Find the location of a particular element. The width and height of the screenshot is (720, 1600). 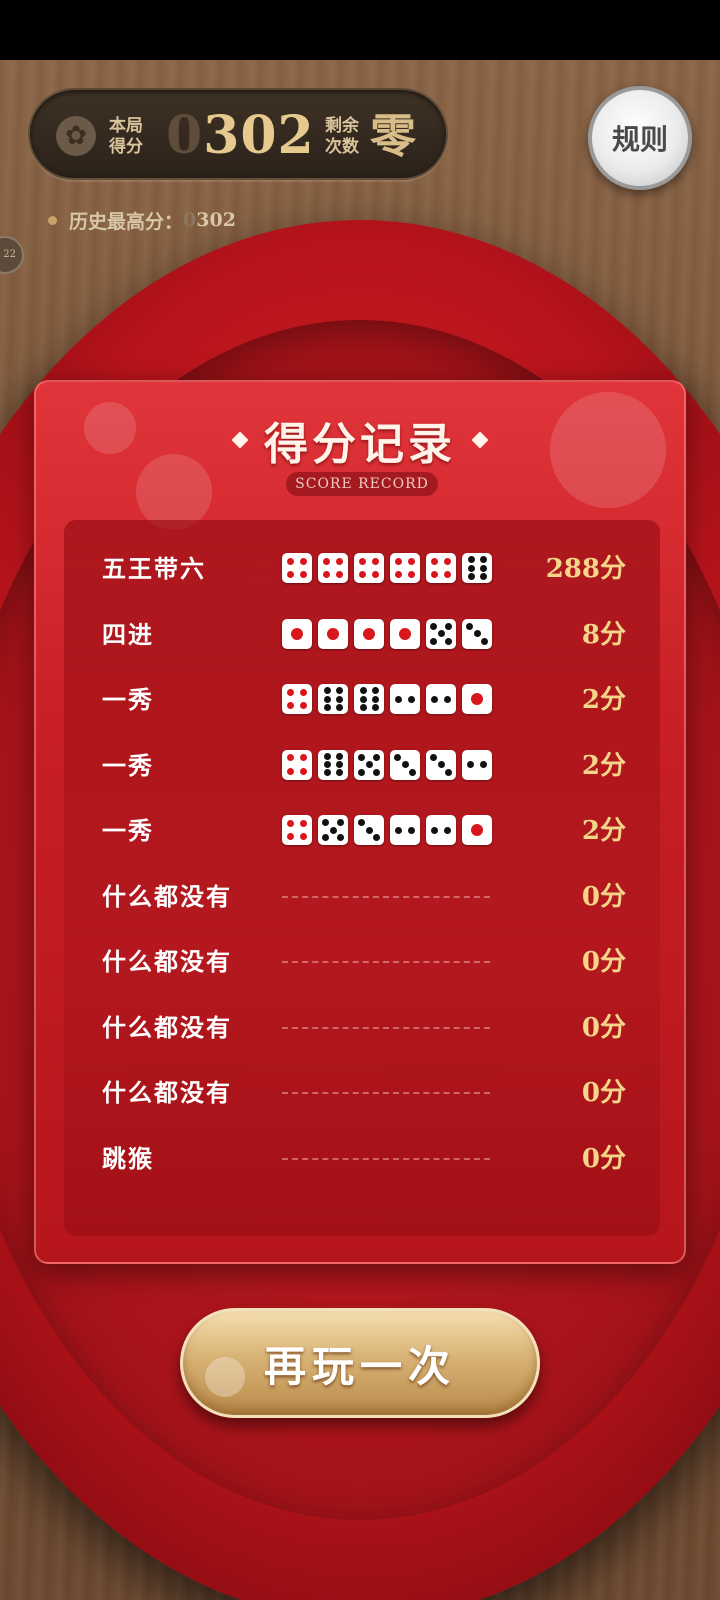

combo-score: 8分 is located at coordinates (603, 634).